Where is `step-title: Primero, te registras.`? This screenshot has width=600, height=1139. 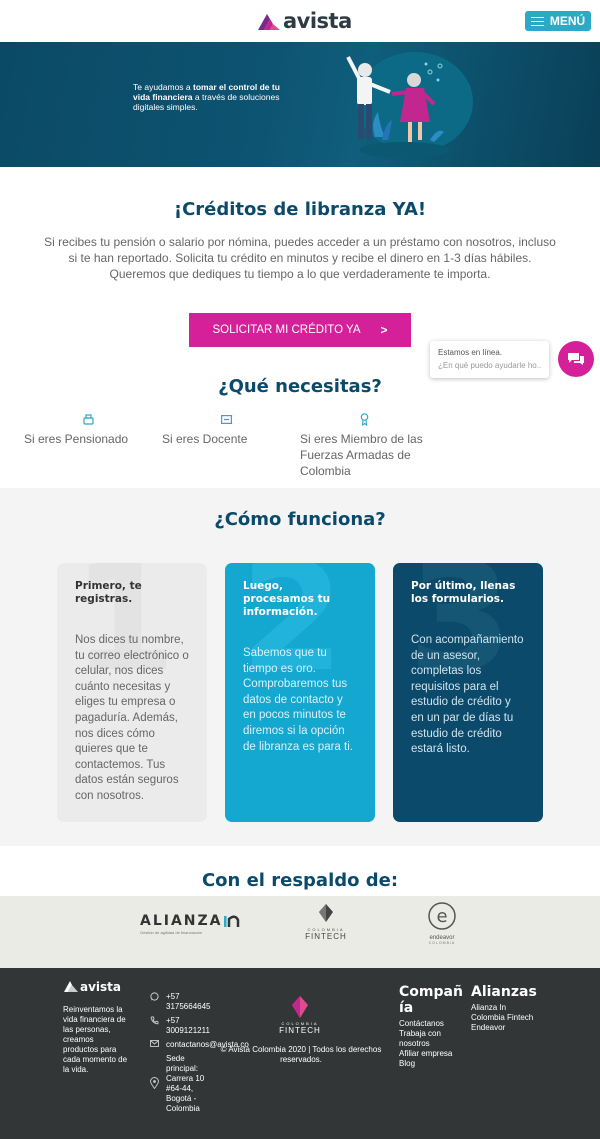 step-title: Primero, te registras. is located at coordinates (108, 592).